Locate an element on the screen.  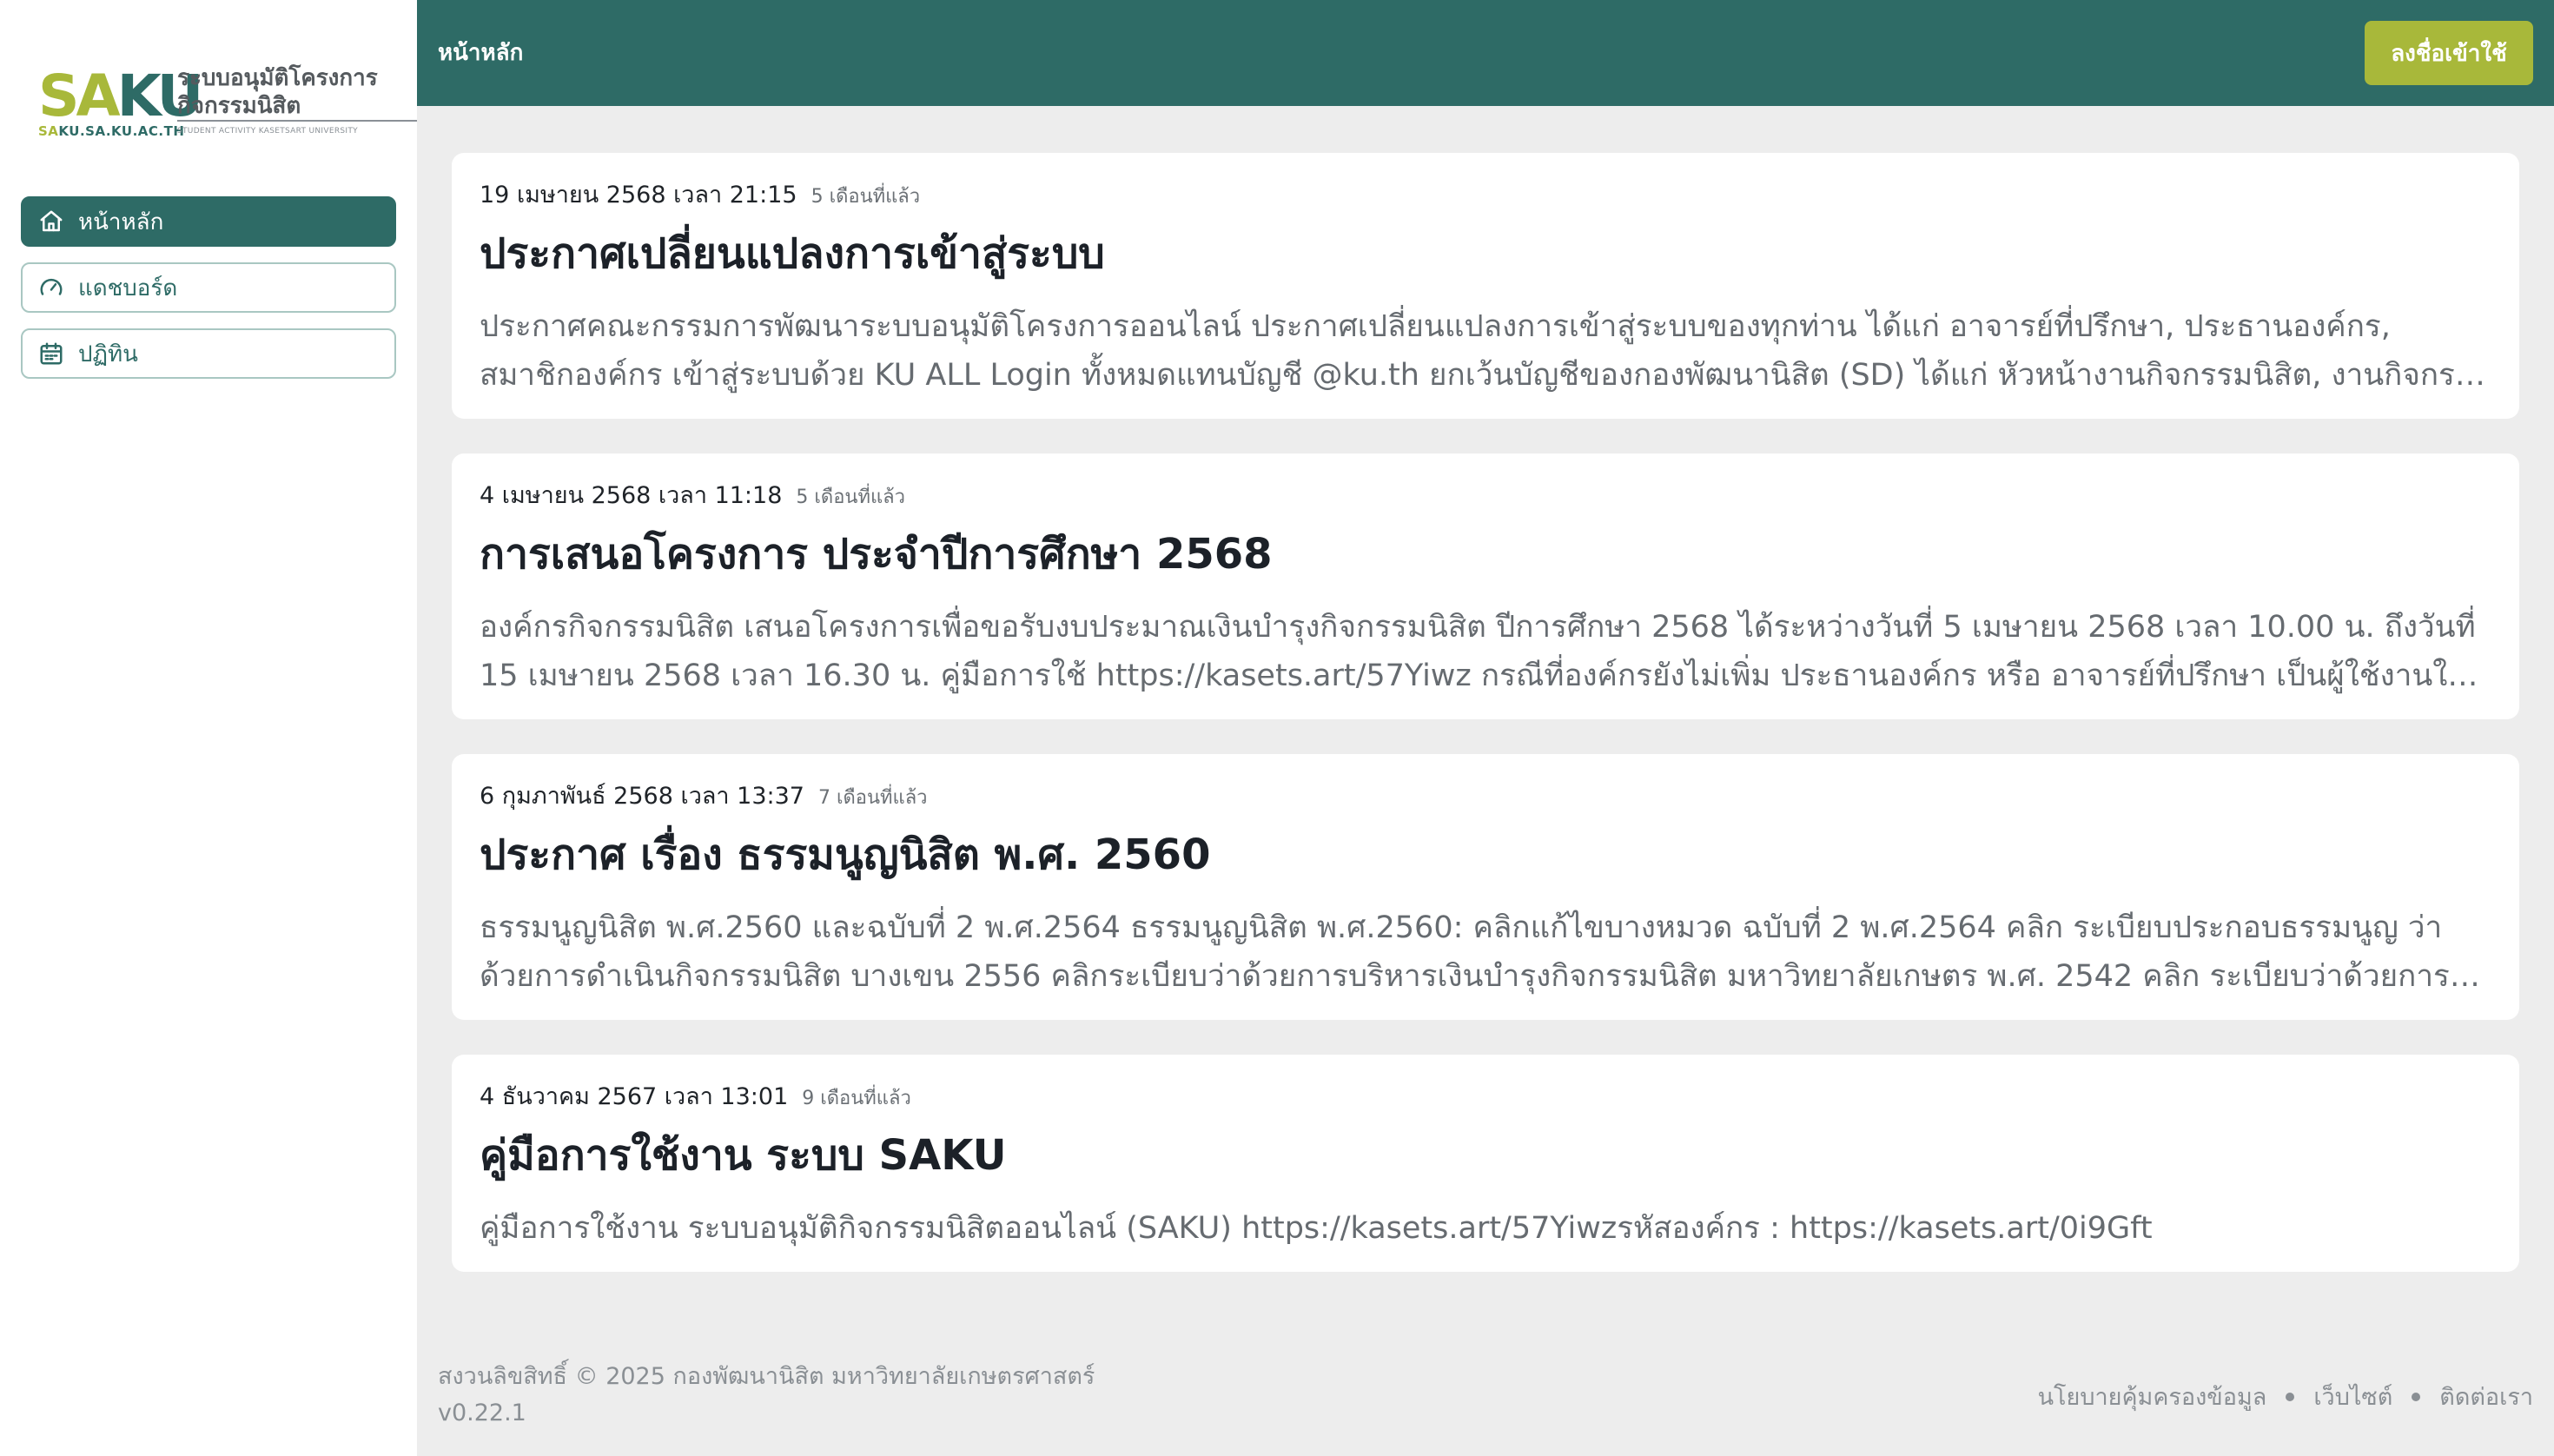
logo-domain: SAKU.SA.KU.AC.TH is located at coordinates (112, 131).